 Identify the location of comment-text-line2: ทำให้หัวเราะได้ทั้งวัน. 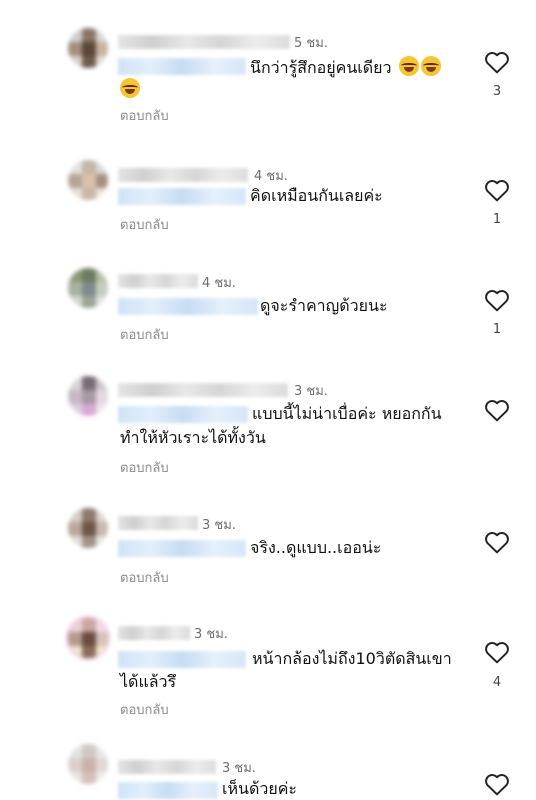
(193, 437).